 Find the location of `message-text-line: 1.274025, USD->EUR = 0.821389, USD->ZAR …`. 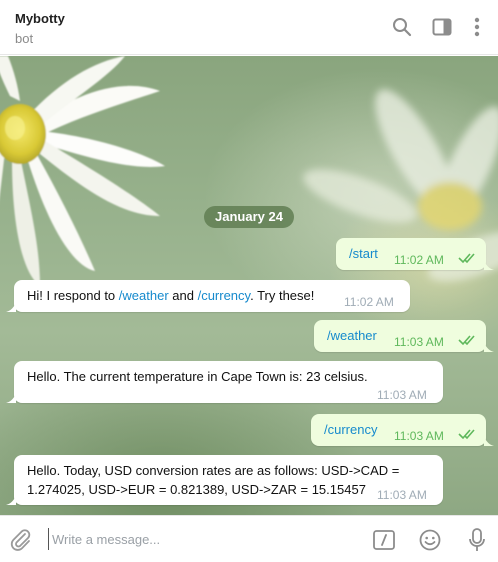

message-text-line: 1.274025, USD->EUR = 0.821389, USD->ZAR … is located at coordinates (196, 489).